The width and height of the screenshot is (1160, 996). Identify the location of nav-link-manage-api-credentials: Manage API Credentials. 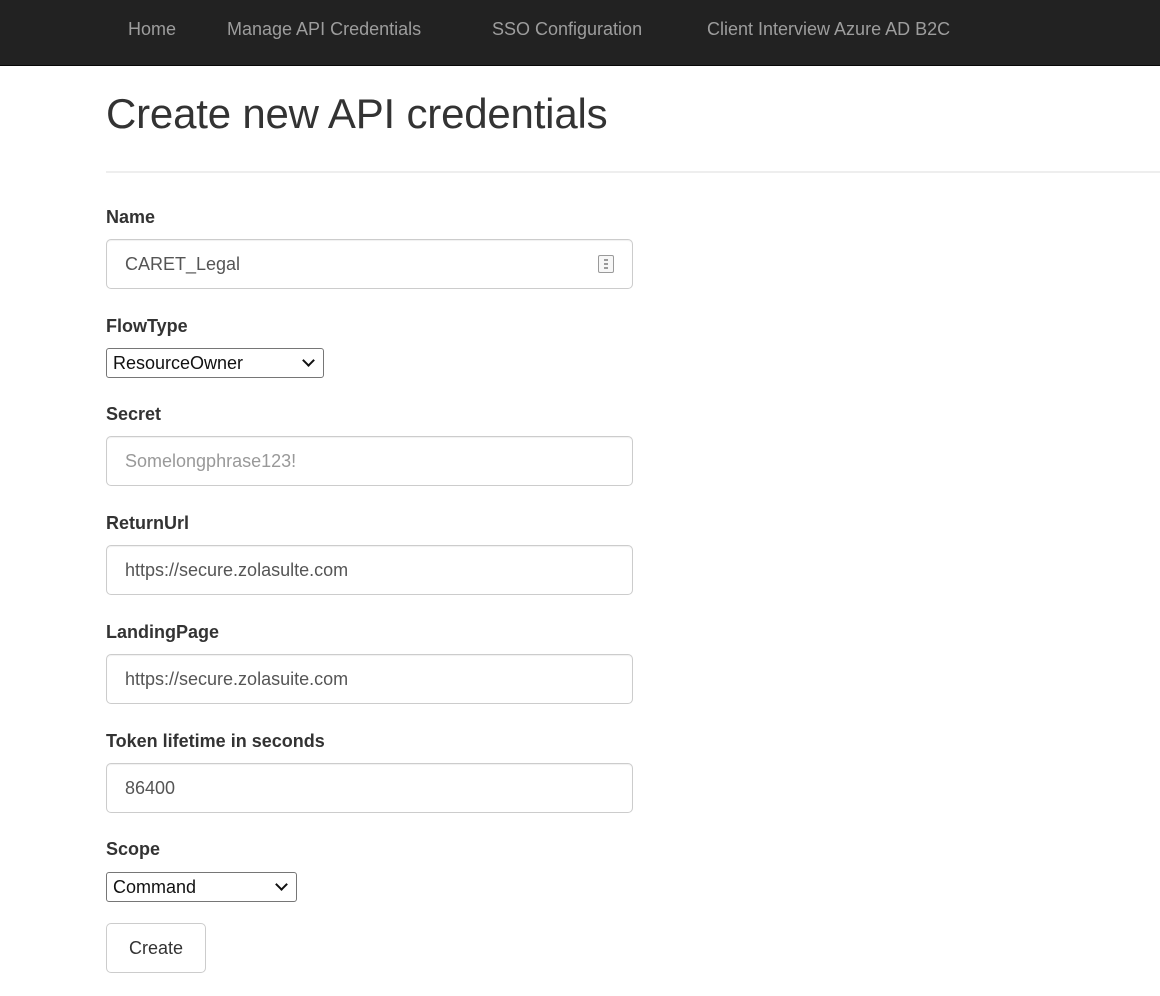
(324, 29).